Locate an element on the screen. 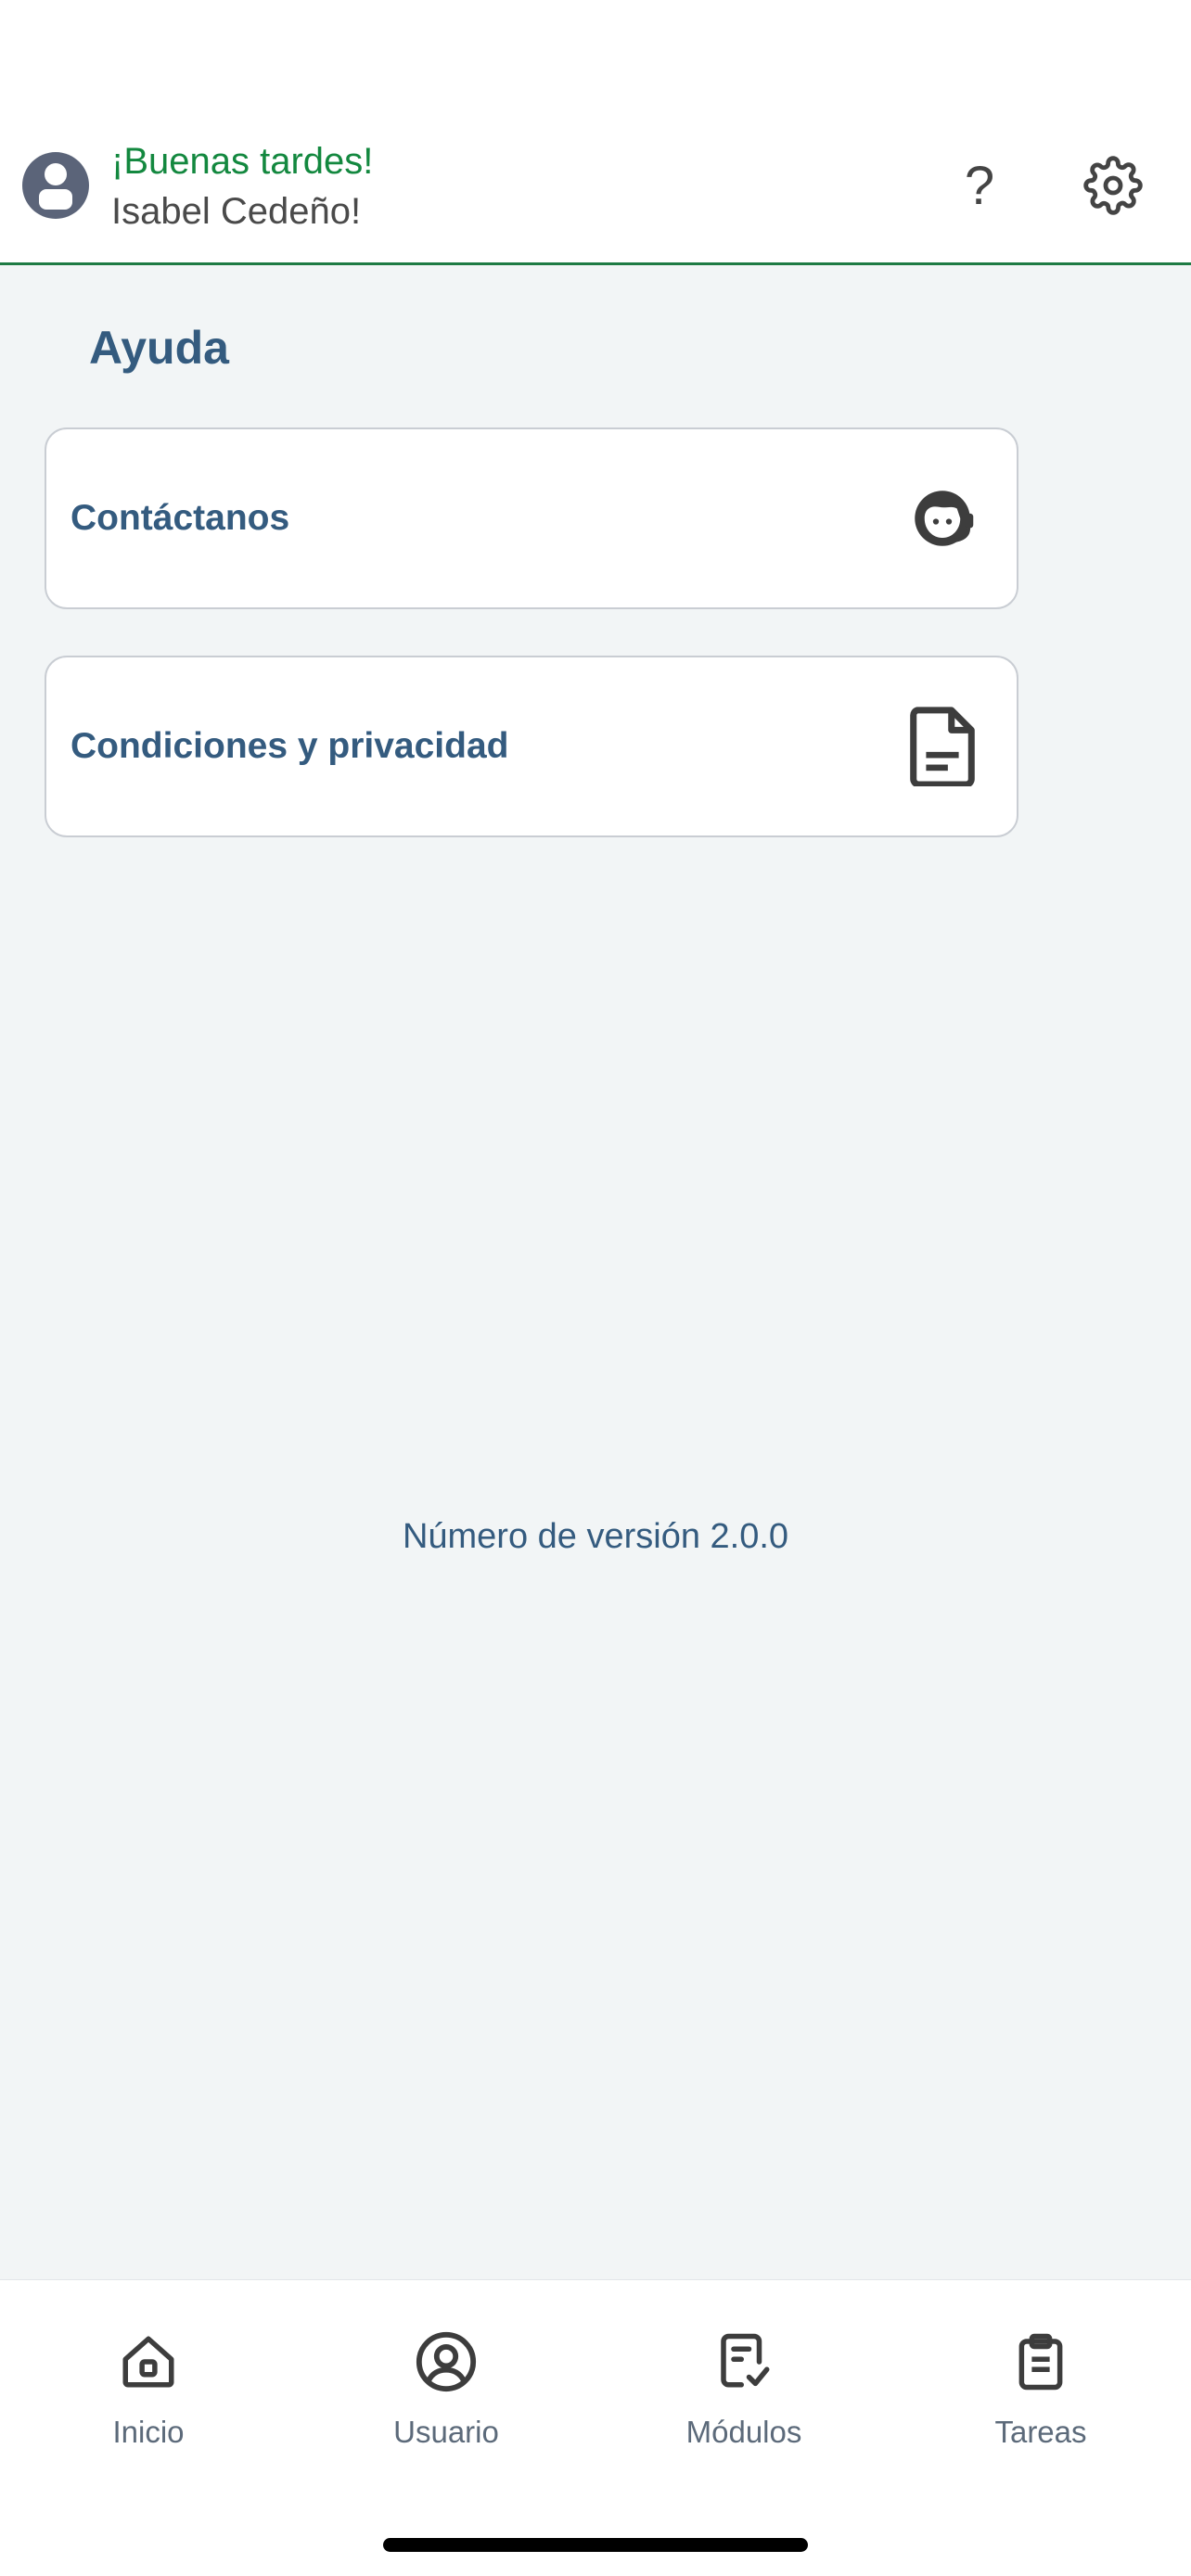 The width and height of the screenshot is (1191, 2576). app-header: ¡Buenas tardes! Isabel Cedeño! ? is located at coordinates (595, 132).